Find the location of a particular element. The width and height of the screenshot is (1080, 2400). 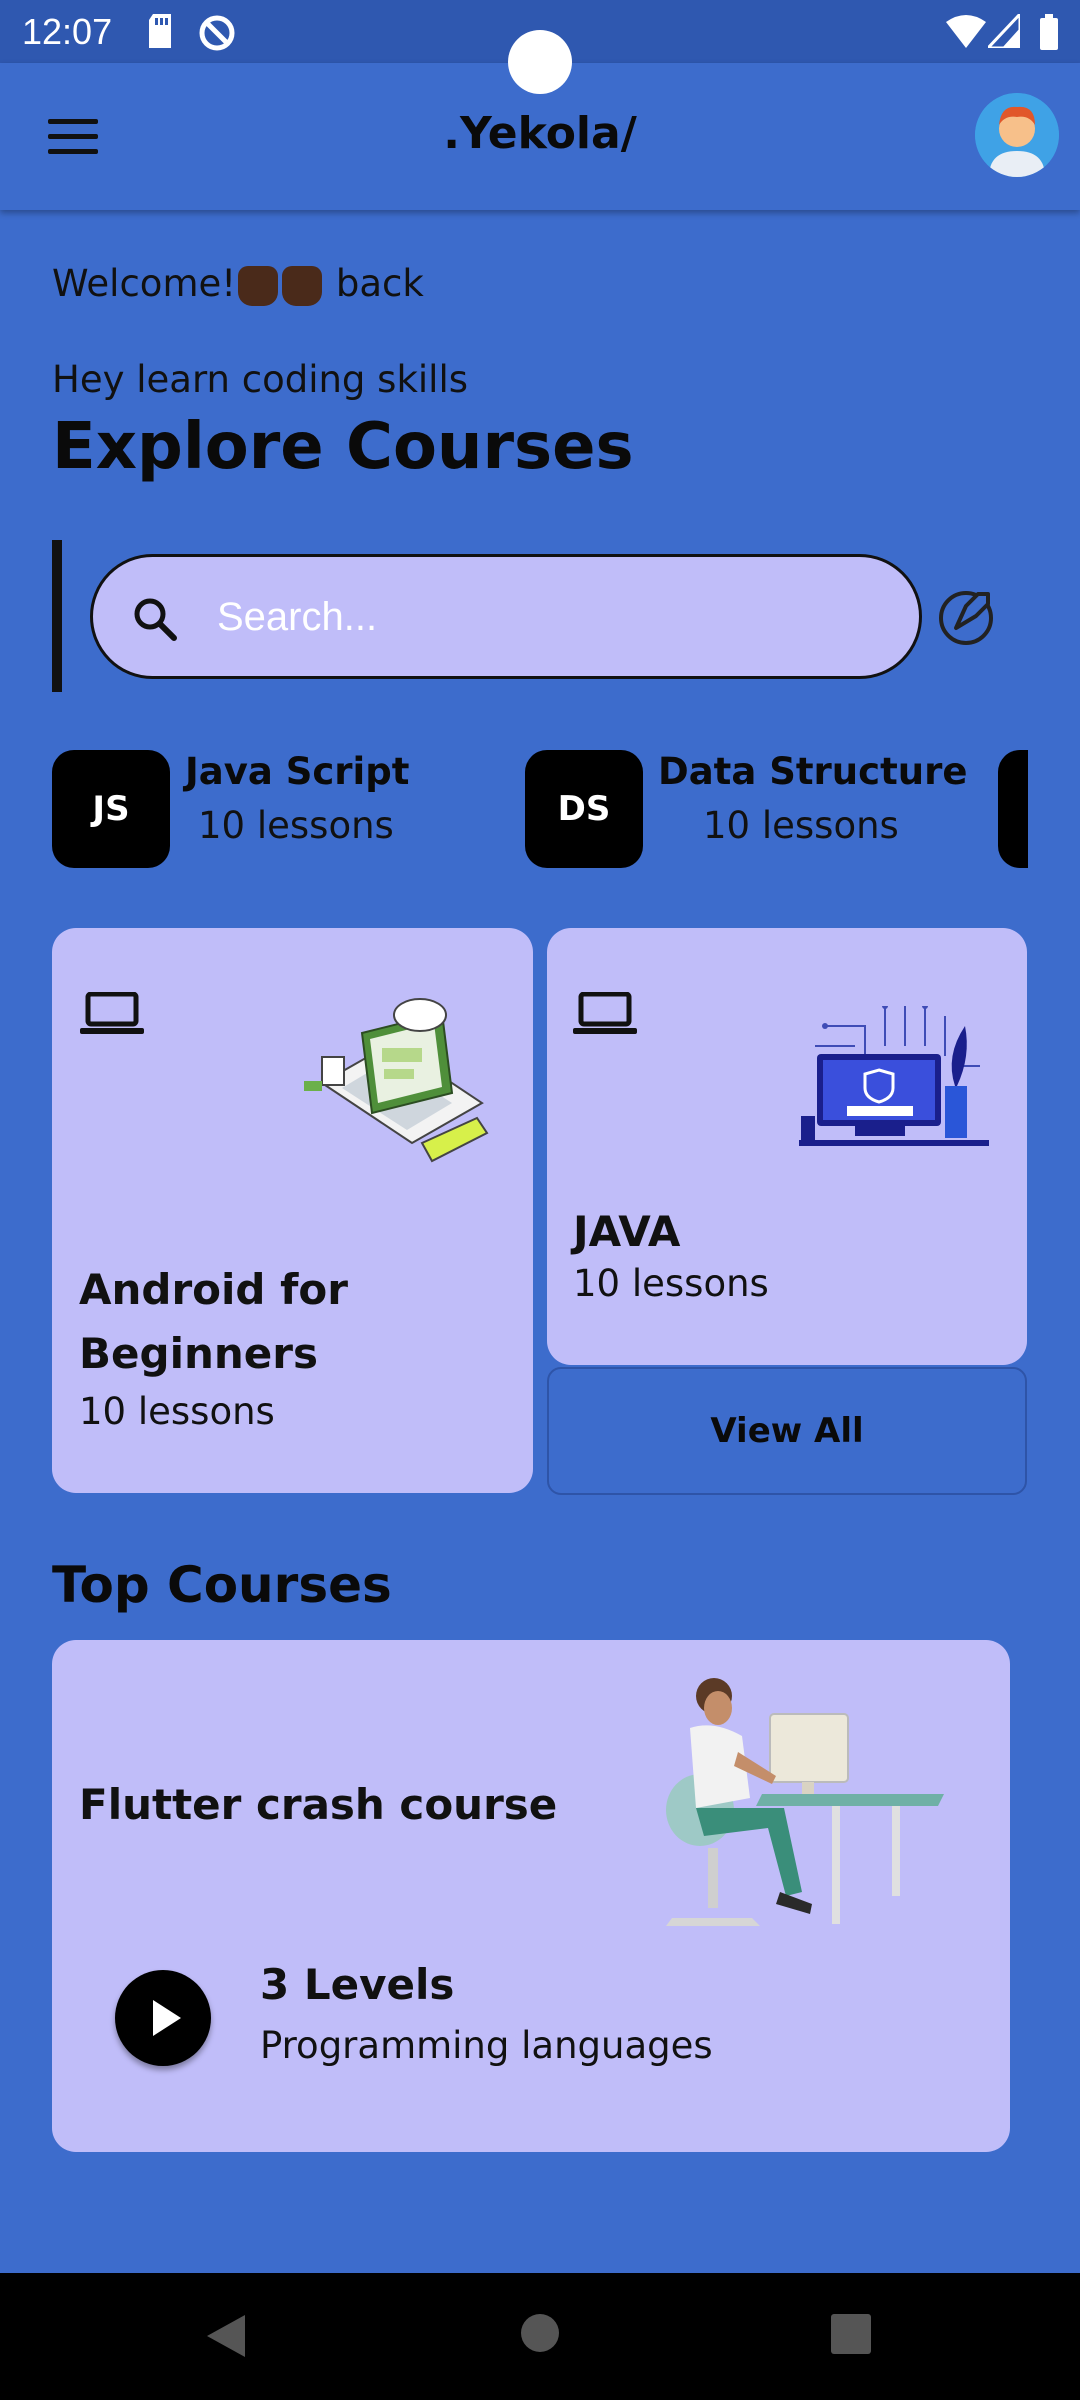

category-chip-partial is located at coordinates (1013, 809).